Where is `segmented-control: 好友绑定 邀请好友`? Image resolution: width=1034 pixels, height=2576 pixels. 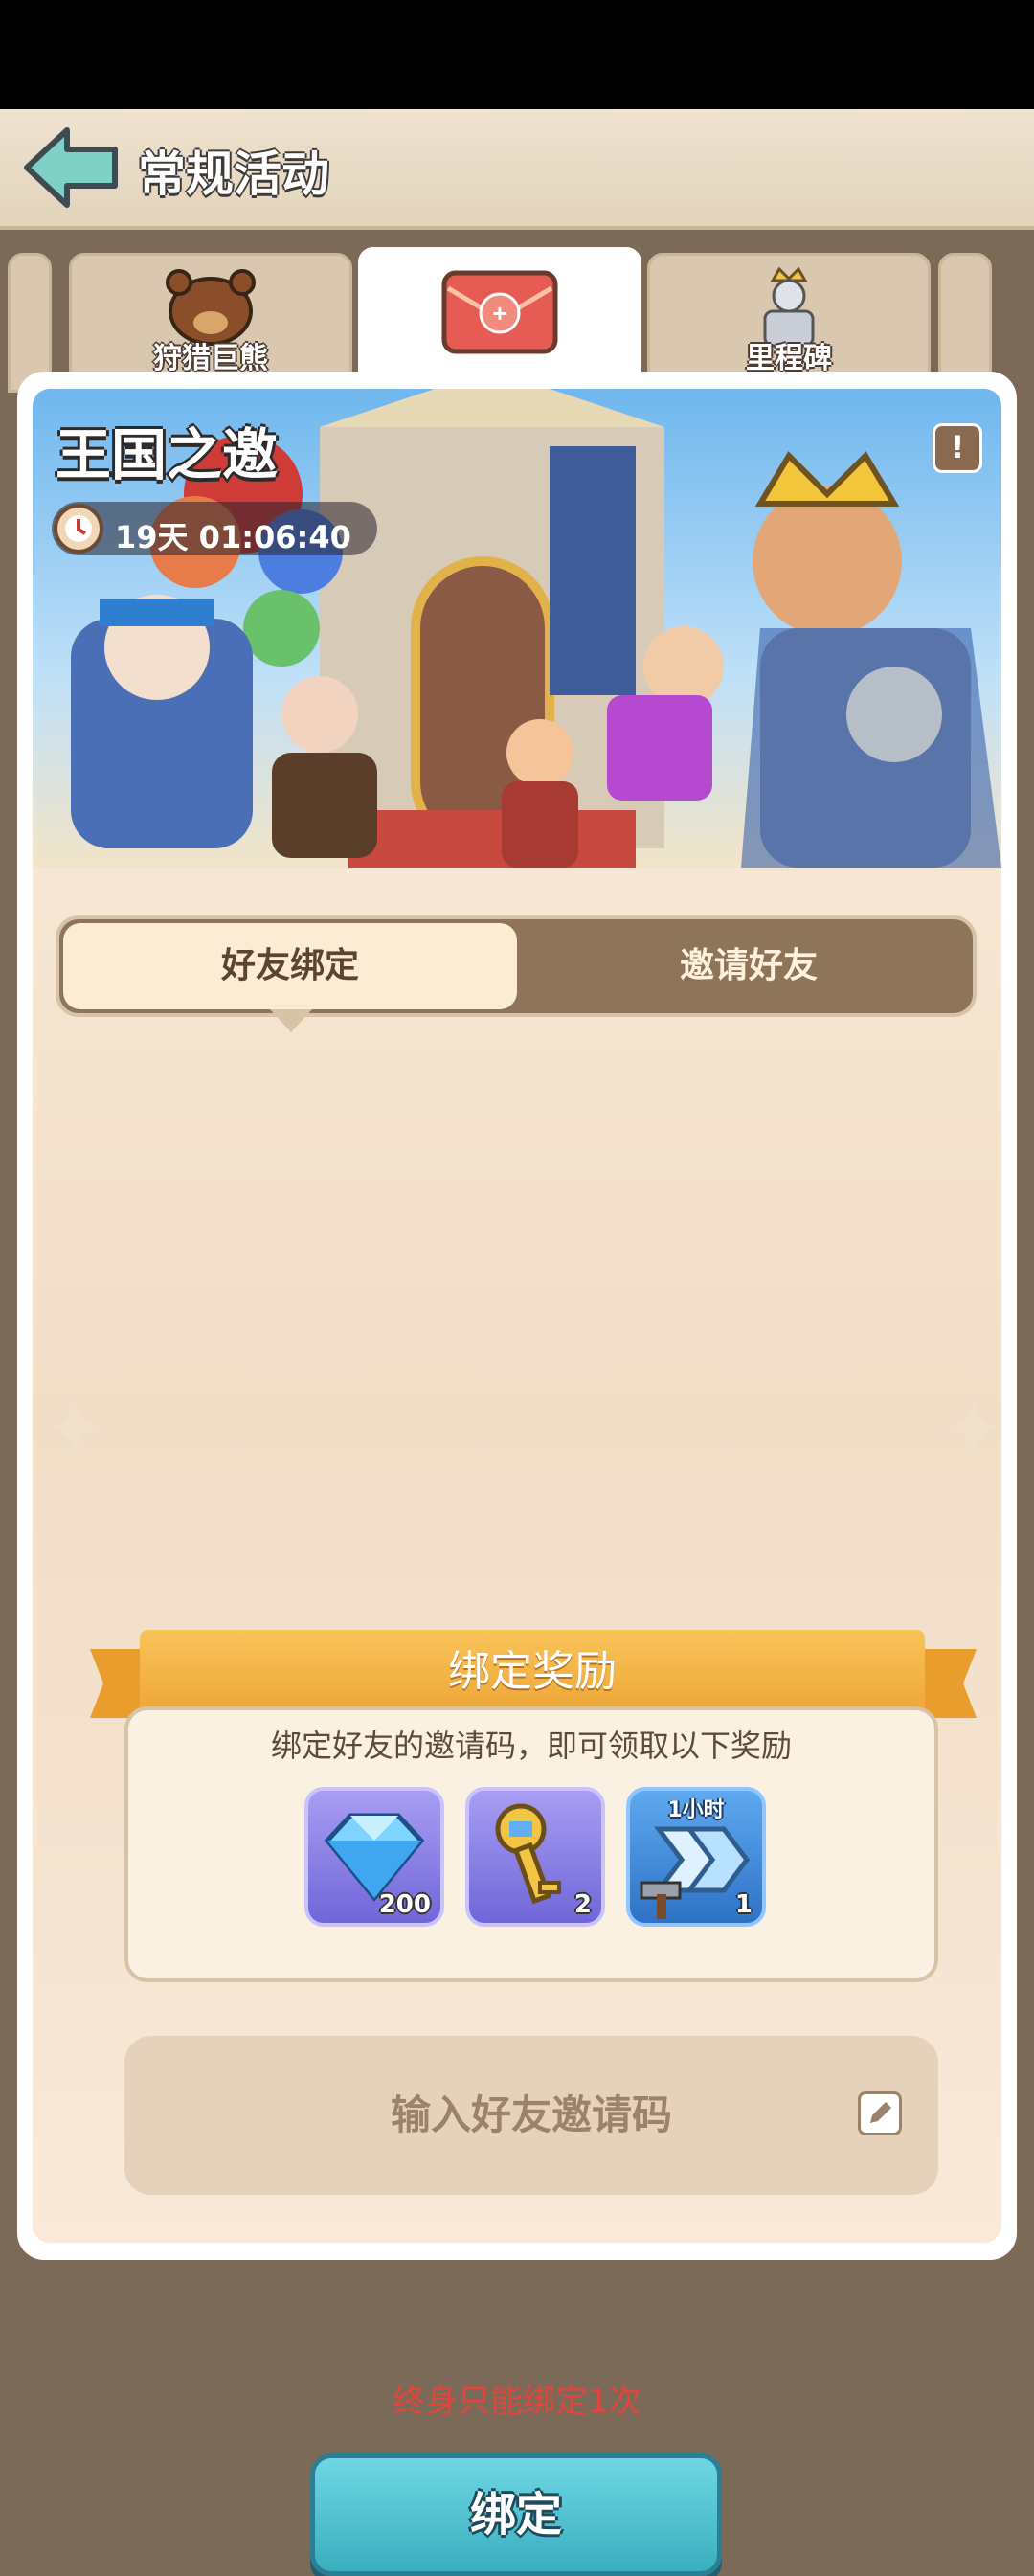 segmented-control: 好友绑定 邀请好友 is located at coordinates (516, 973).